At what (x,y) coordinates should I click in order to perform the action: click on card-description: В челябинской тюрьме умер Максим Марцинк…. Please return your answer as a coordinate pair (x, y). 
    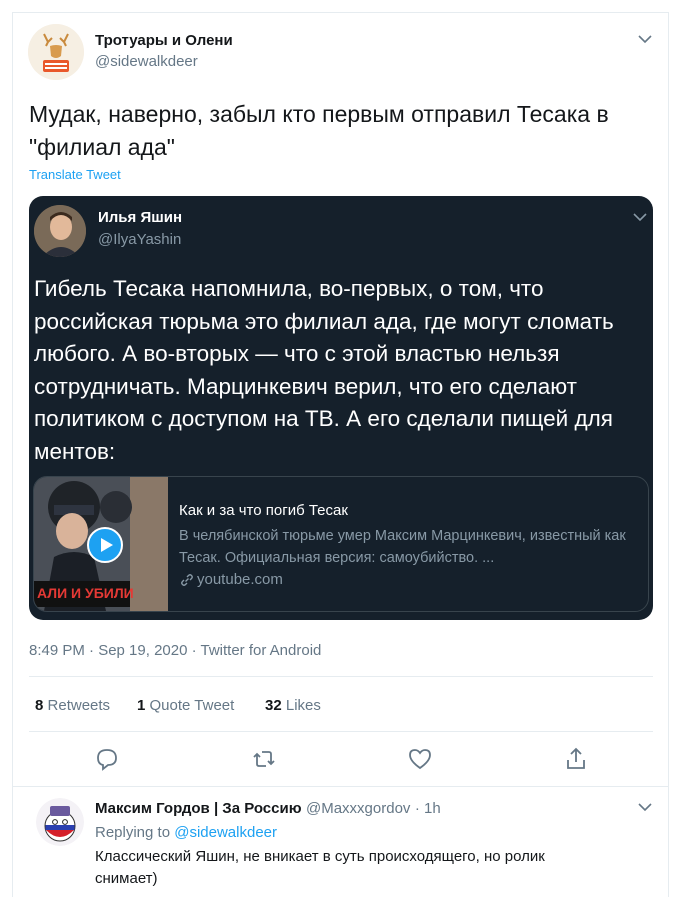
    Looking at the image, I should click on (402, 547).